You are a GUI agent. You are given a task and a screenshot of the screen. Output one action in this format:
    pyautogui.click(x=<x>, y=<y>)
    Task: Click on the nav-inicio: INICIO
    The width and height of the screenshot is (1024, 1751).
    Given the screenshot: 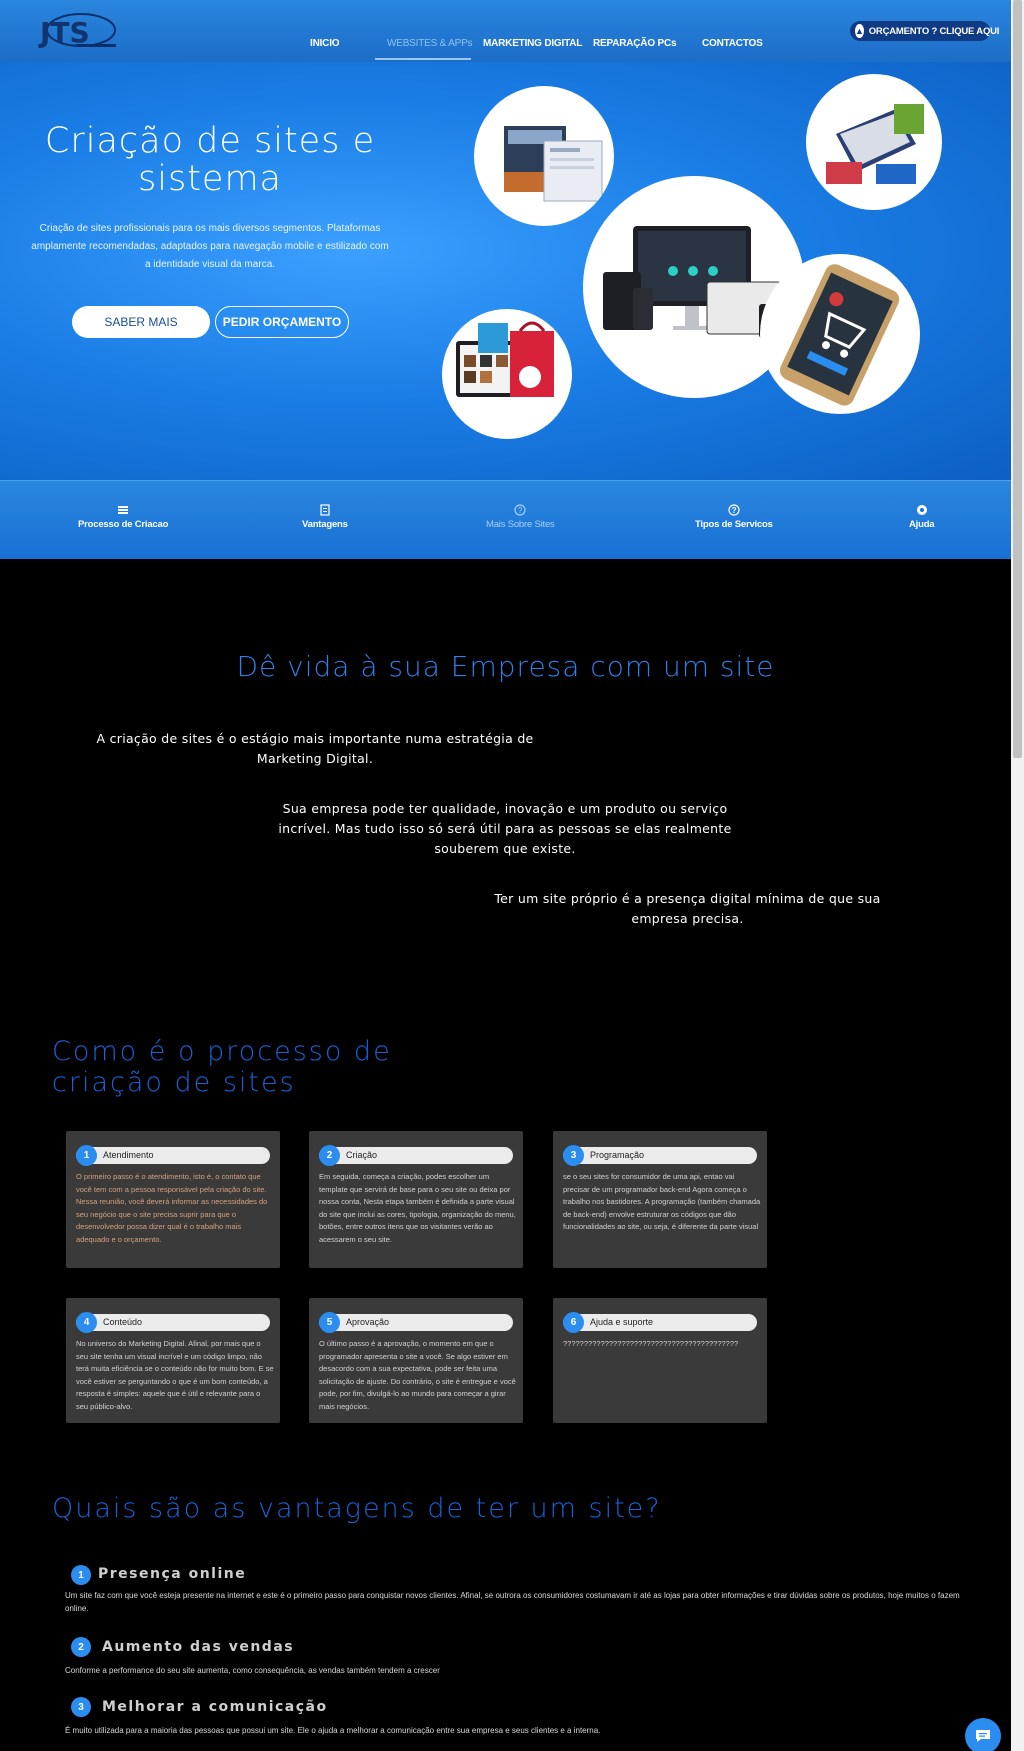 What is the action you would take?
    pyautogui.click(x=325, y=43)
    